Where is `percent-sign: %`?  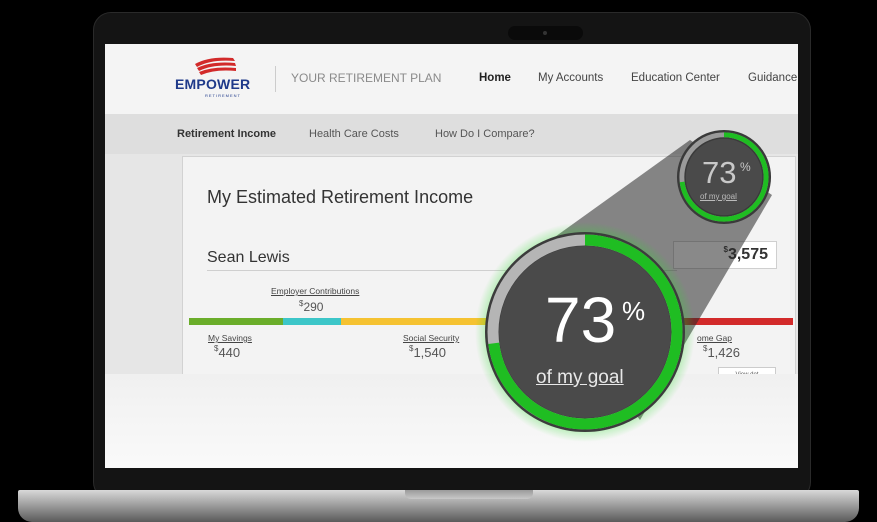
percent-sign: % is located at coordinates (634, 311).